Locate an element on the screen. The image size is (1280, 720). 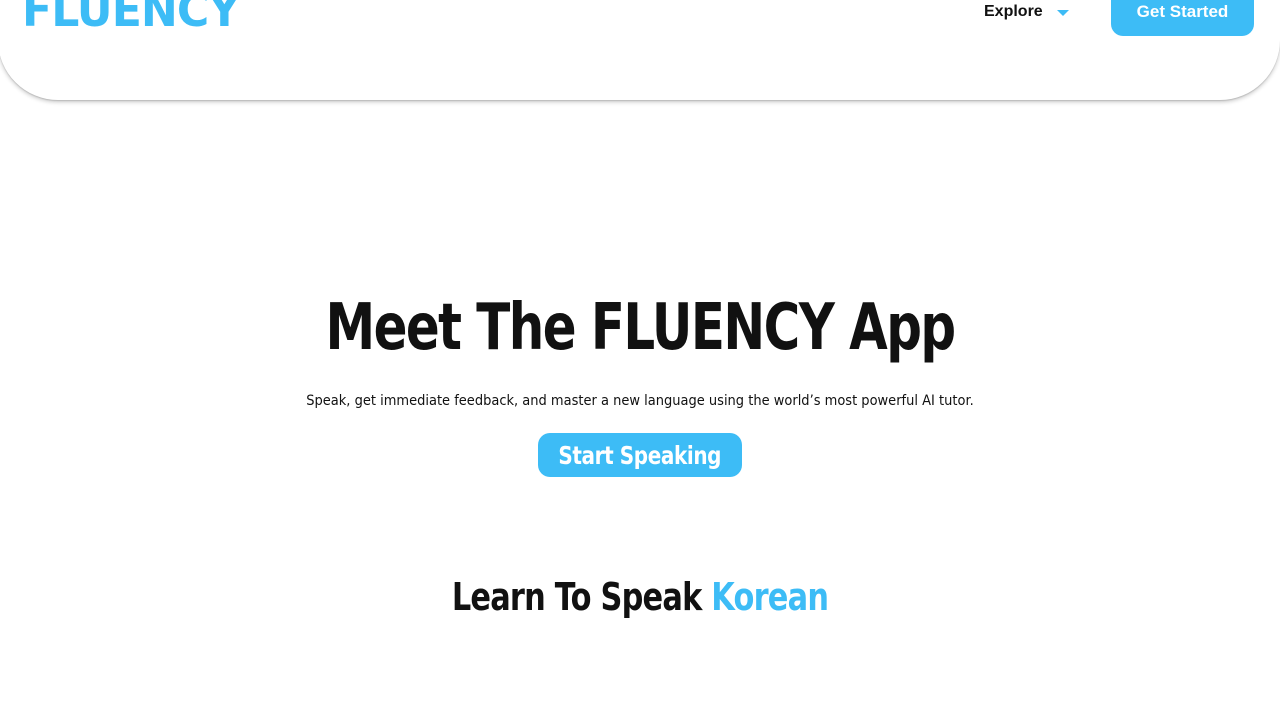
caret-down-icon is located at coordinates (1062, 13).